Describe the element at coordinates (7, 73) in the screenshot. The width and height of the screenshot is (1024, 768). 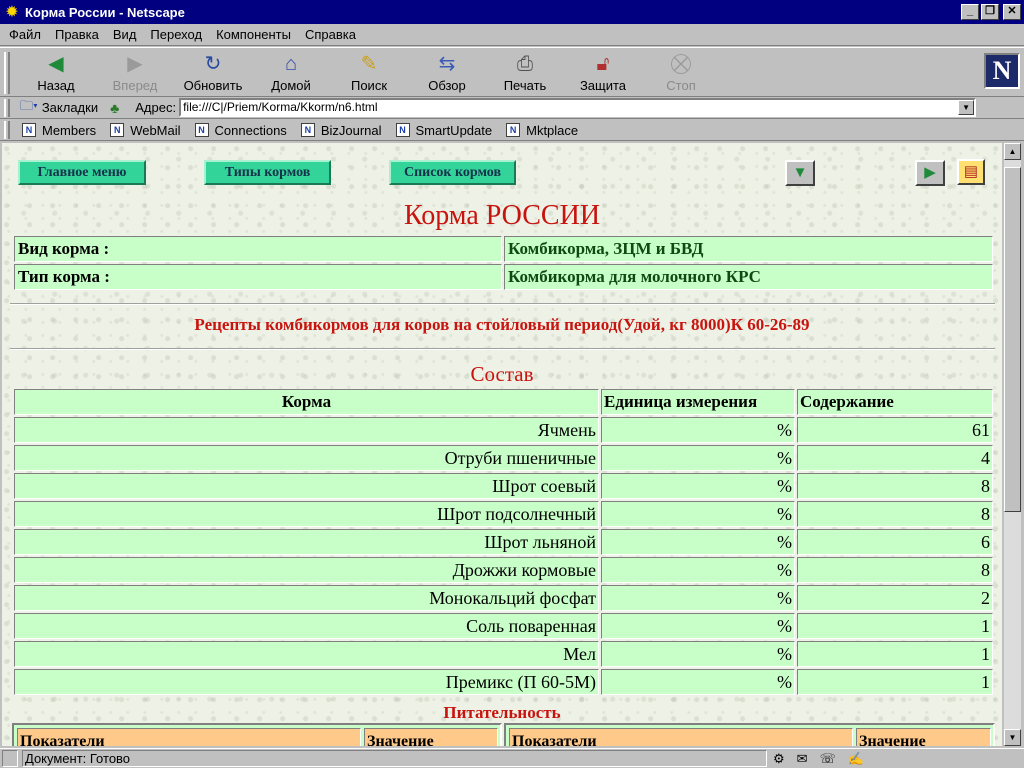
I see `toolbar-grip` at that location.